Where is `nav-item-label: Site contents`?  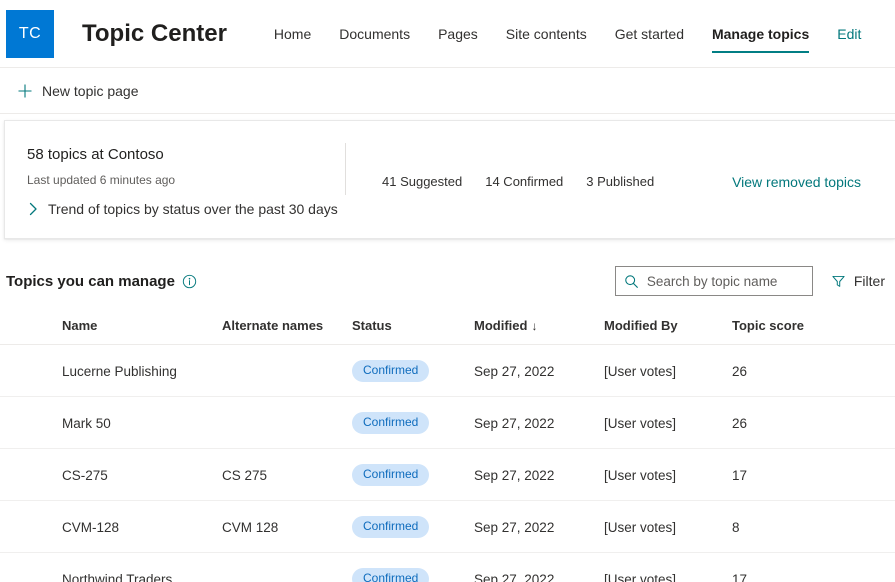
nav-item-label: Site contents is located at coordinates (546, 33).